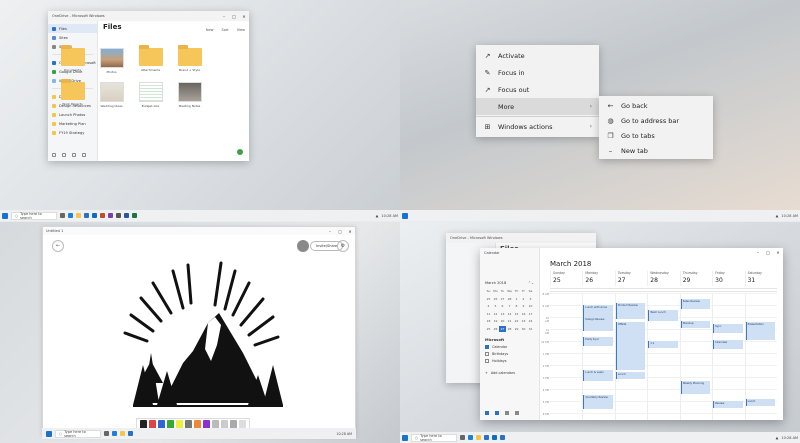 This screenshot has width=800, height=443. Describe the element at coordinates (598, 311) in the screenshot. I see `calendar-event: Lunch with Anna` at that location.